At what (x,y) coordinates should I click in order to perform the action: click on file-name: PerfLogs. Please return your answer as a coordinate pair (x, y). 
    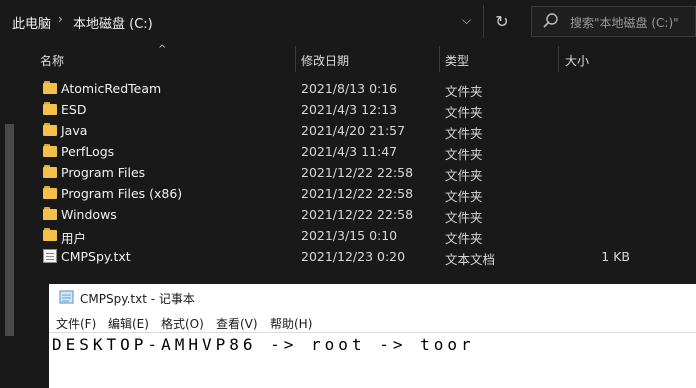
    Looking at the image, I should click on (87, 151).